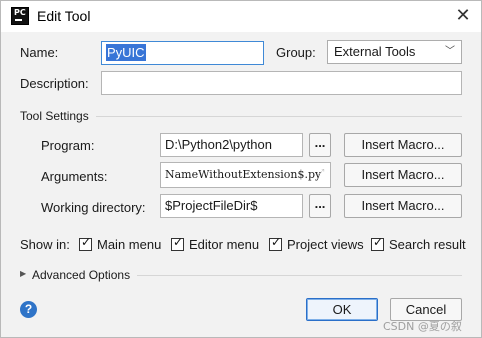  I want to click on help-icon: ?, so click(28, 309).